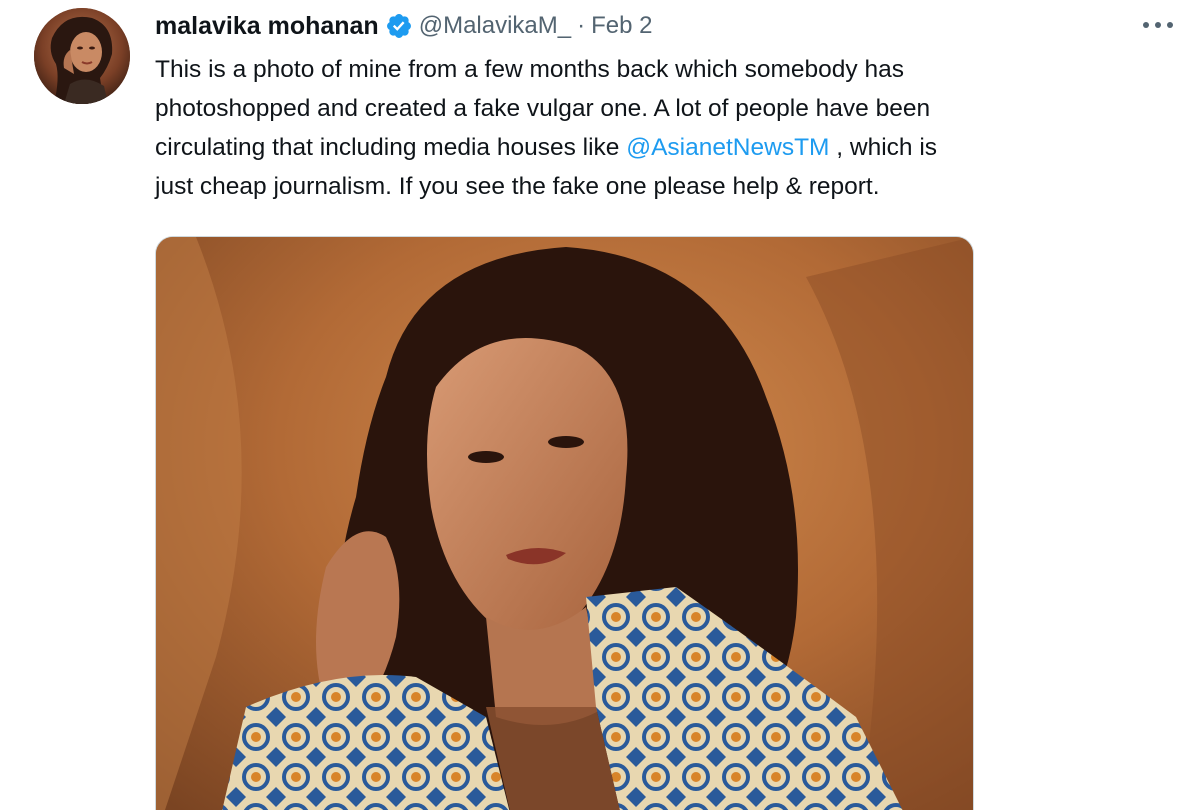  I want to click on author-handle: @MalavikaM_, so click(495, 26).